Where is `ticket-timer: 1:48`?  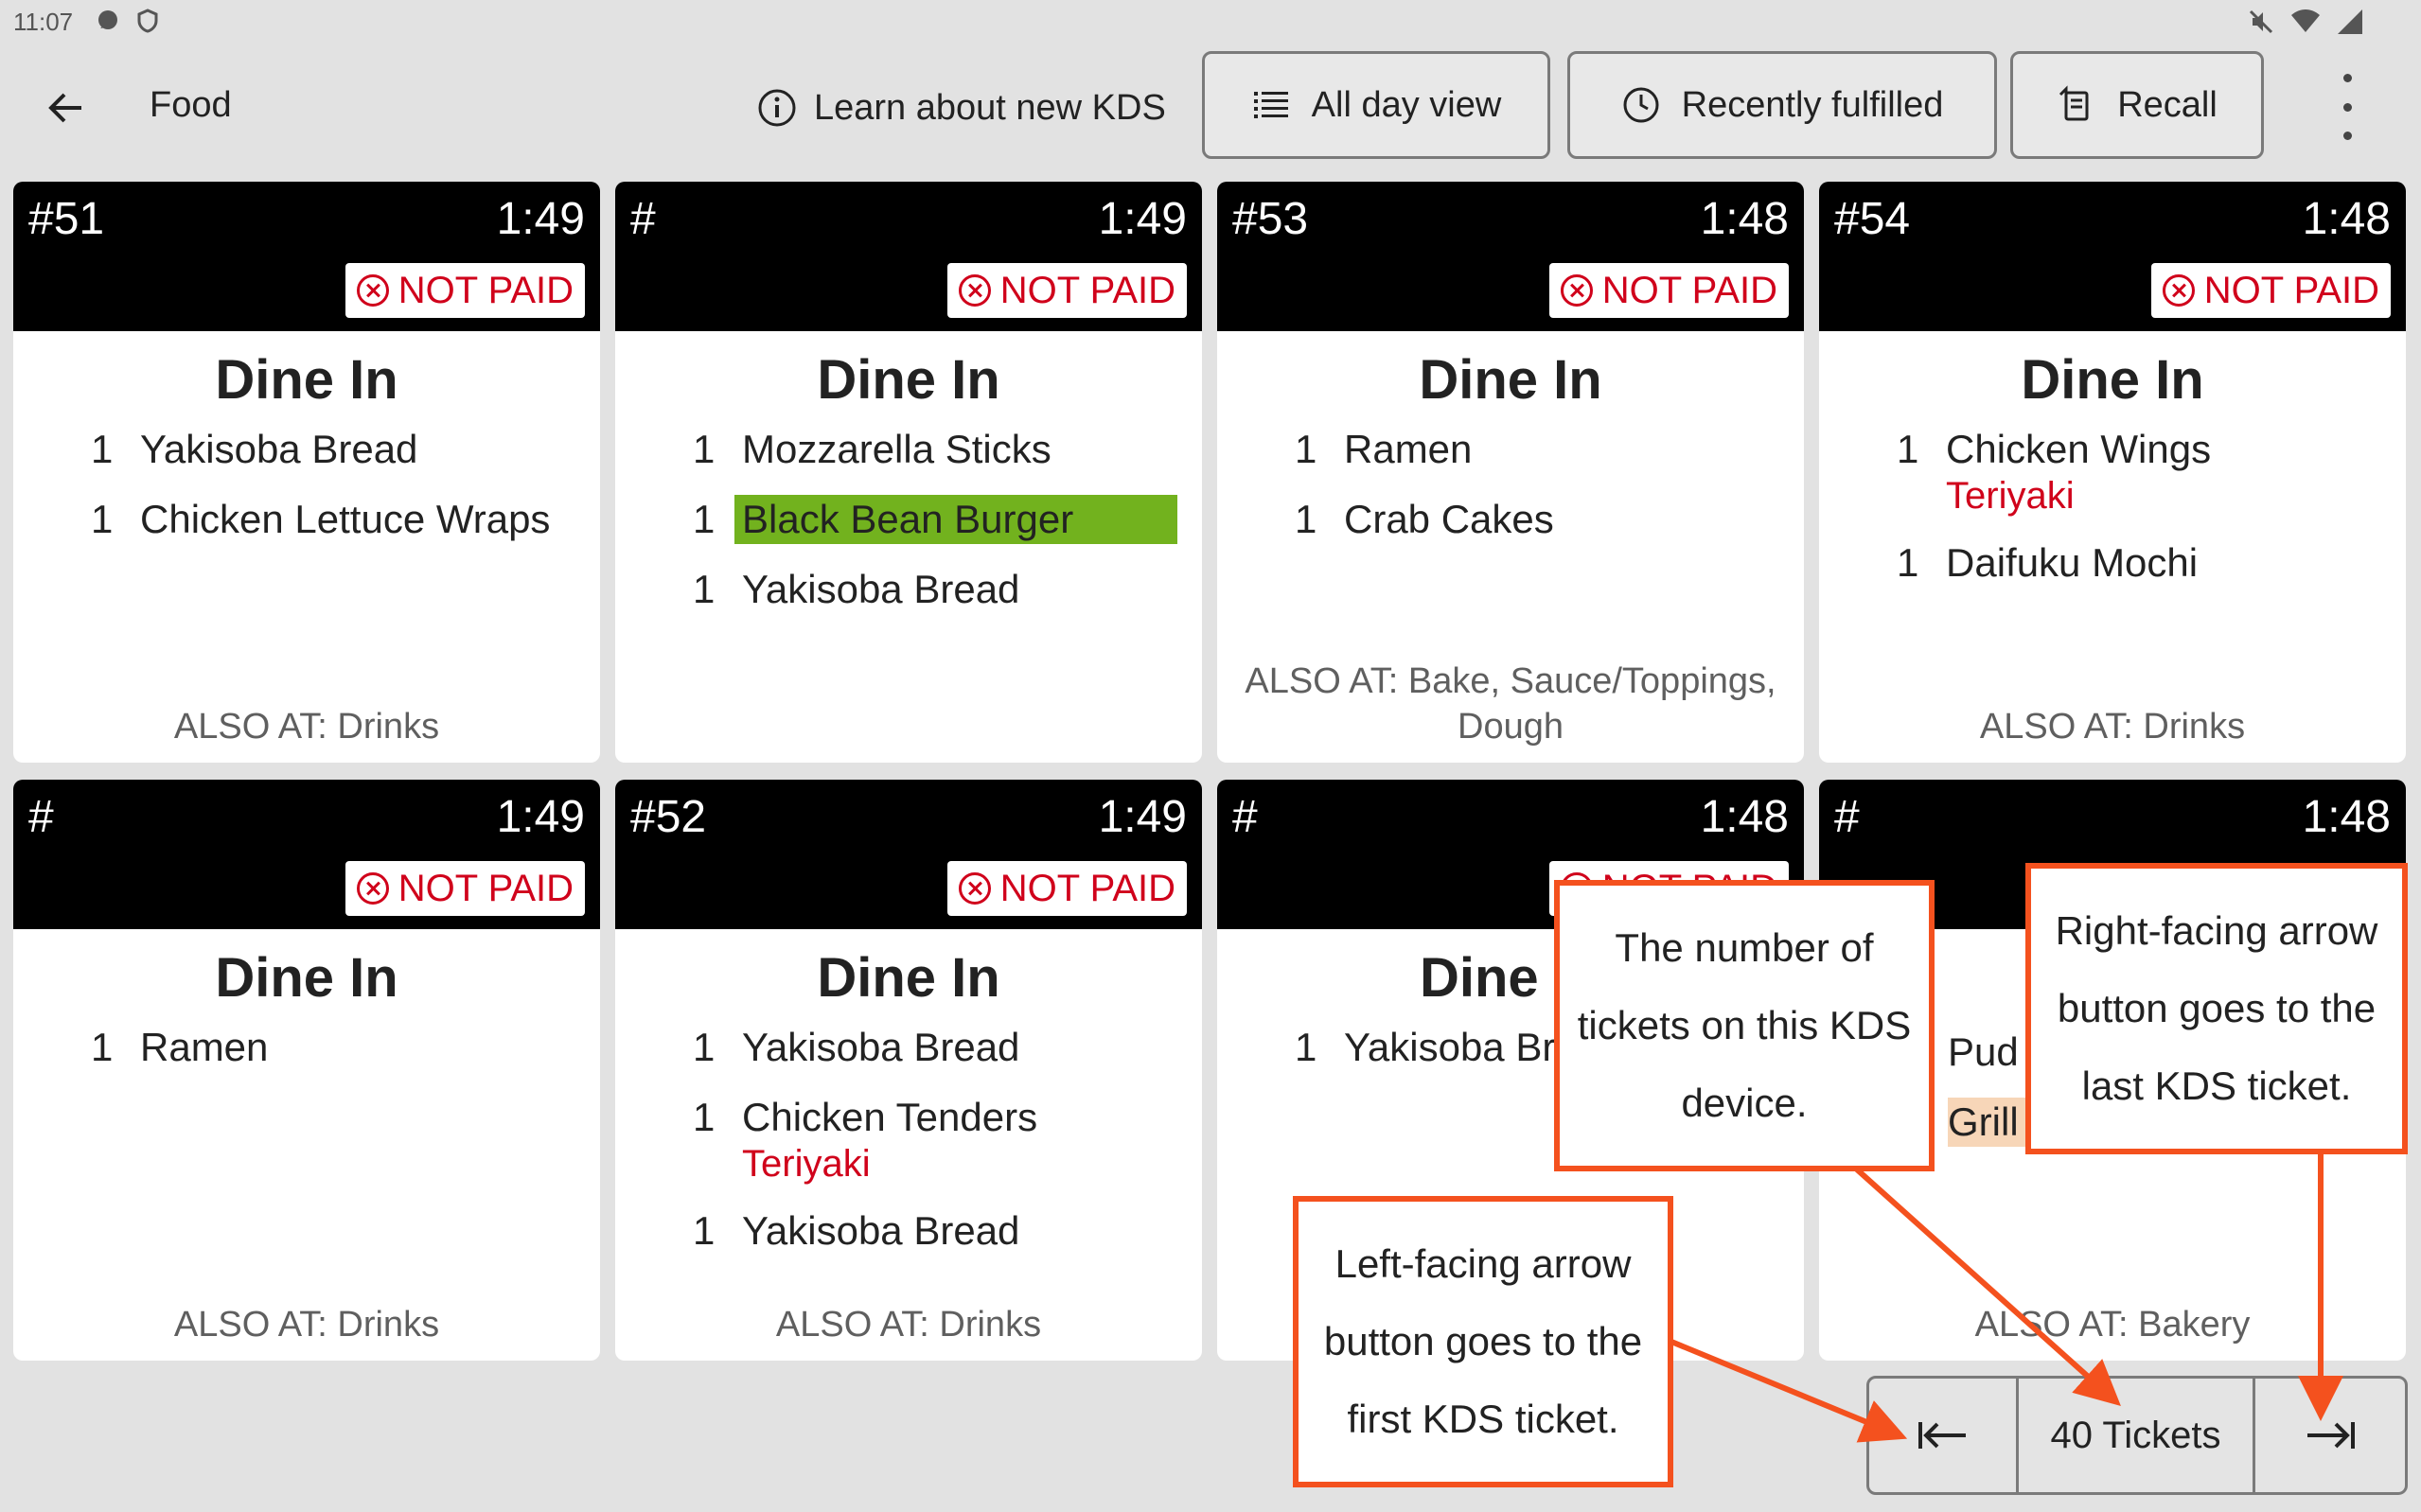
ticket-timer: 1:48 is located at coordinates (2347, 817).